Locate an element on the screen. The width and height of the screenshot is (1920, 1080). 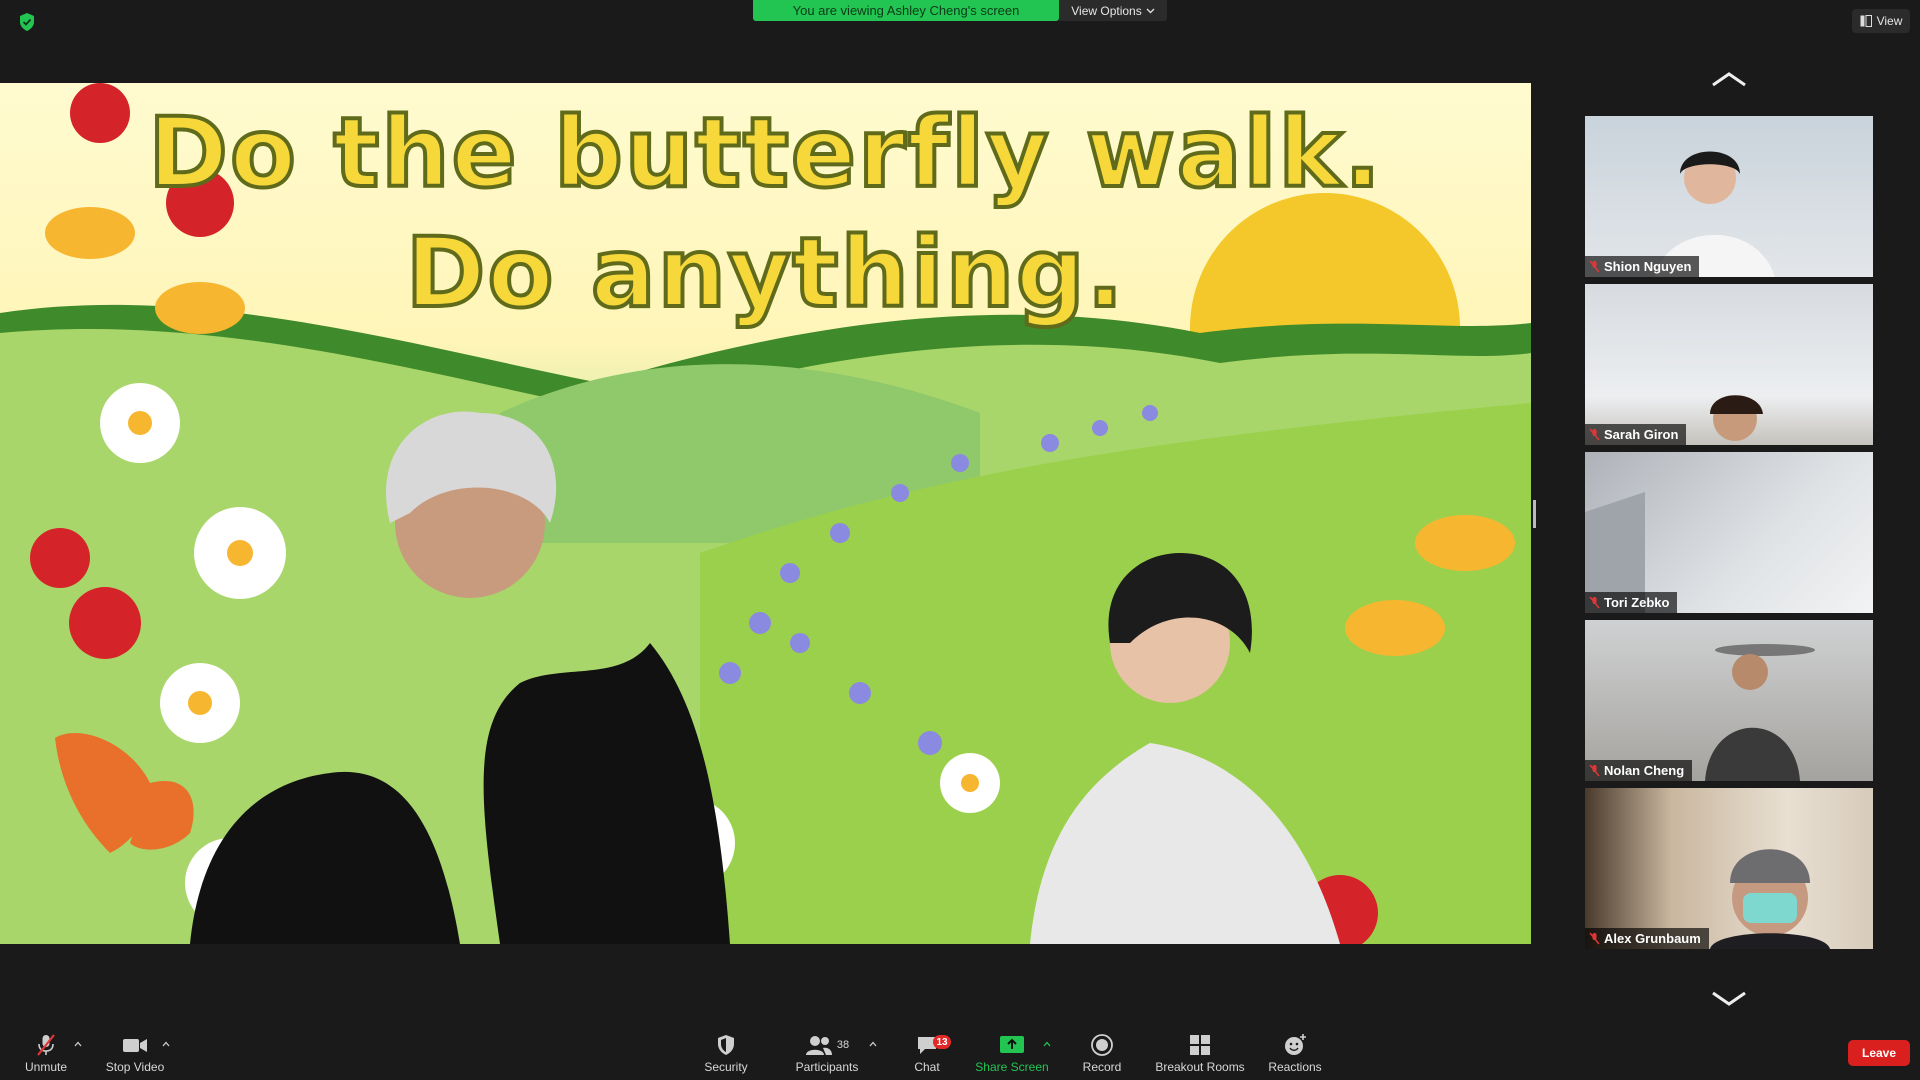
share-screen-button: Share Screen is located at coordinates (1012, 1055).